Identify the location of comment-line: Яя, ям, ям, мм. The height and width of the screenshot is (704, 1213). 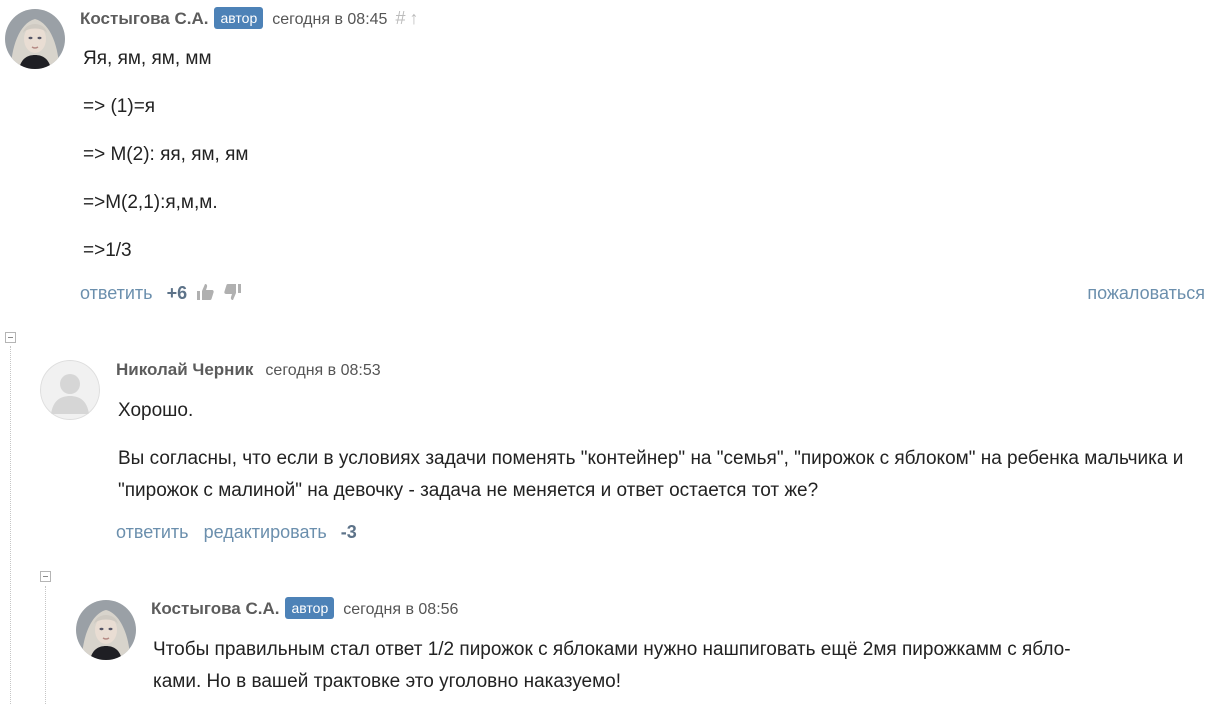
(147, 58).